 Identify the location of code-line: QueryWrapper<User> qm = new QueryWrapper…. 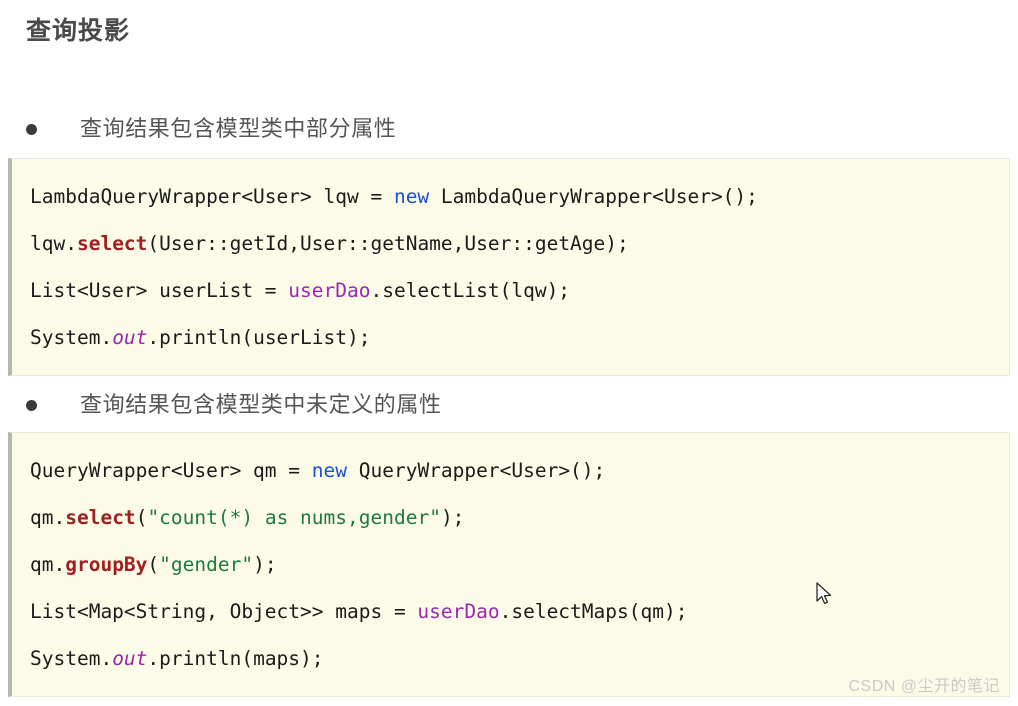
(519, 470).